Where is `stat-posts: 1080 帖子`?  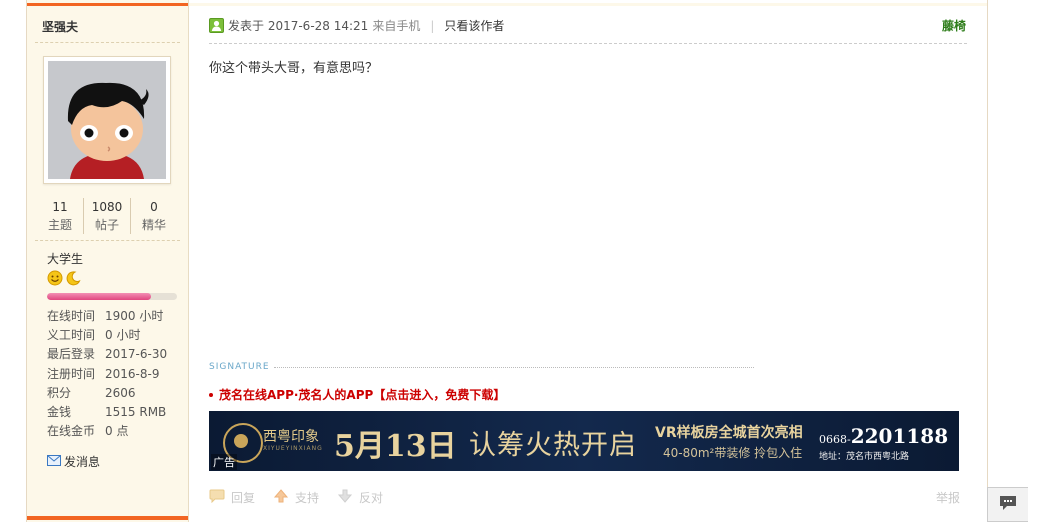
stat-posts: 1080 帖子 is located at coordinates (107, 216).